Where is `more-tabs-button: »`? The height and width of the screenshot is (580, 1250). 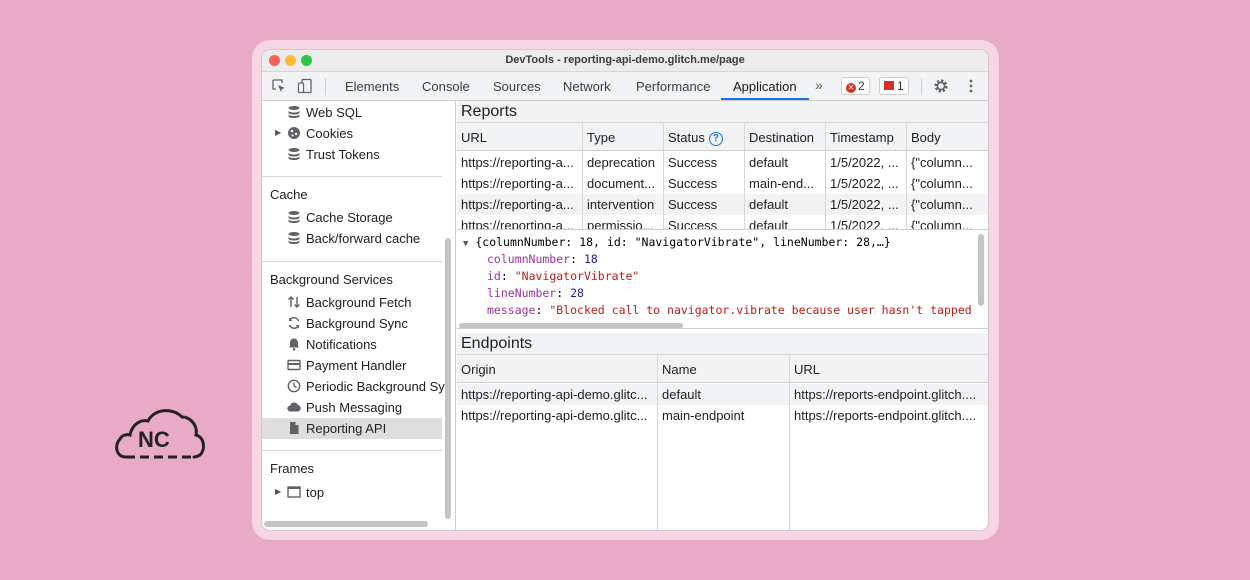 more-tabs-button: » is located at coordinates (819, 85).